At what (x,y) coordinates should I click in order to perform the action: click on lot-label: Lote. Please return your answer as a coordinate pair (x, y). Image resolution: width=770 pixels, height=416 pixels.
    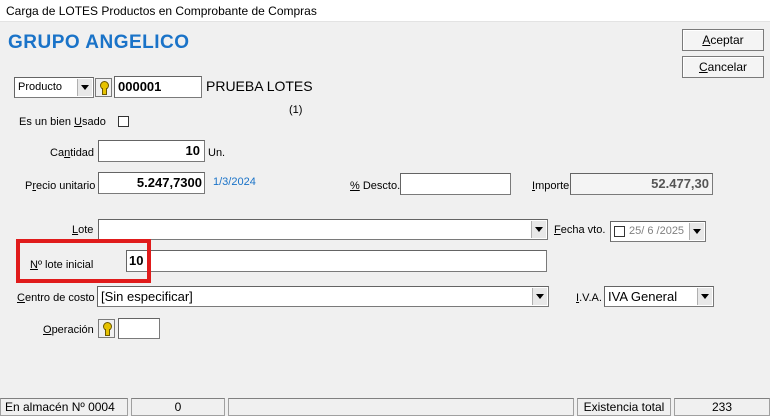
    Looking at the image, I should click on (83, 230).